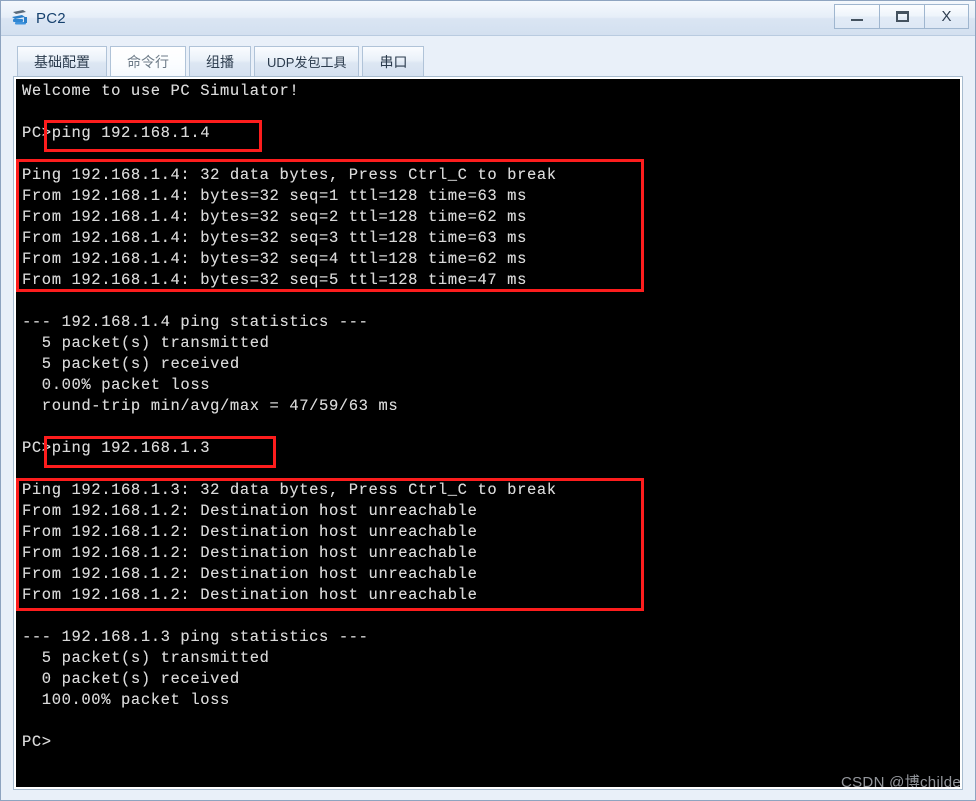 Image resolution: width=976 pixels, height=801 pixels. What do you see at coordinates (116, 448) in the screenshot?
I see `terminal-line: PC>ping 192.168.1.3` at bounding box center [116, 448].